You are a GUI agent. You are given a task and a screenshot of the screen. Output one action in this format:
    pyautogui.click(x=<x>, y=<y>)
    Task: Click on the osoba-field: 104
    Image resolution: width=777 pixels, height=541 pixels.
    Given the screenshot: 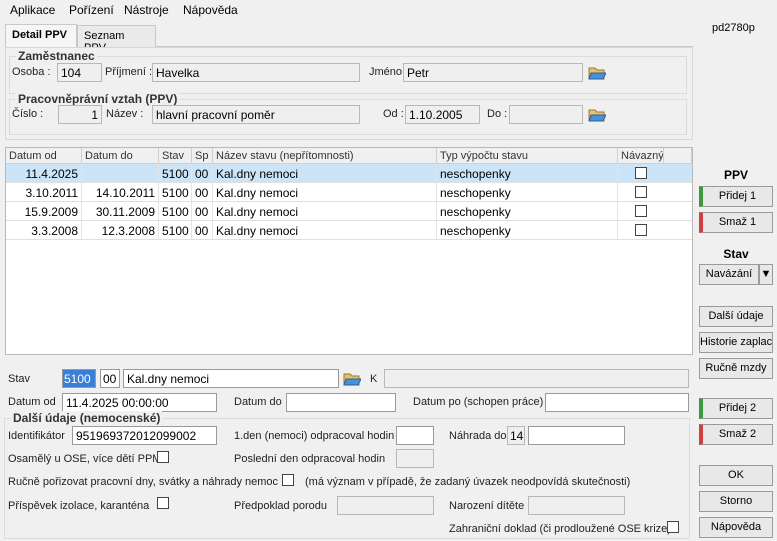 What is the action you would take?
    pyautogui.click(x=79, y=72)
    